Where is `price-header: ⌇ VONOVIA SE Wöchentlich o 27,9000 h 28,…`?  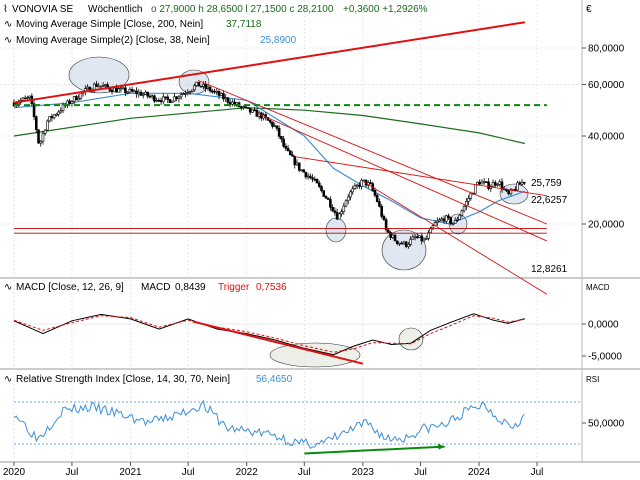
price-header: ⌇ VONOVIA SE Wöchentlich o 27,9000 h 28,… is located at coordinates (297, 9).